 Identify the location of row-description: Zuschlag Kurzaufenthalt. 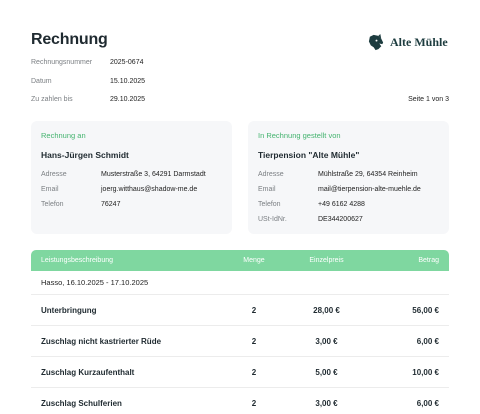
(88, 372).